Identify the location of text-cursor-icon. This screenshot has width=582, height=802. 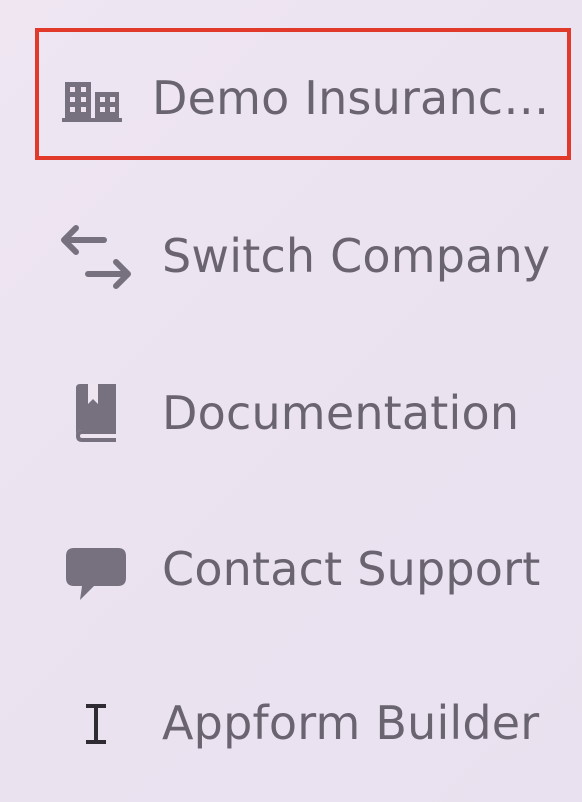
(96, 724).